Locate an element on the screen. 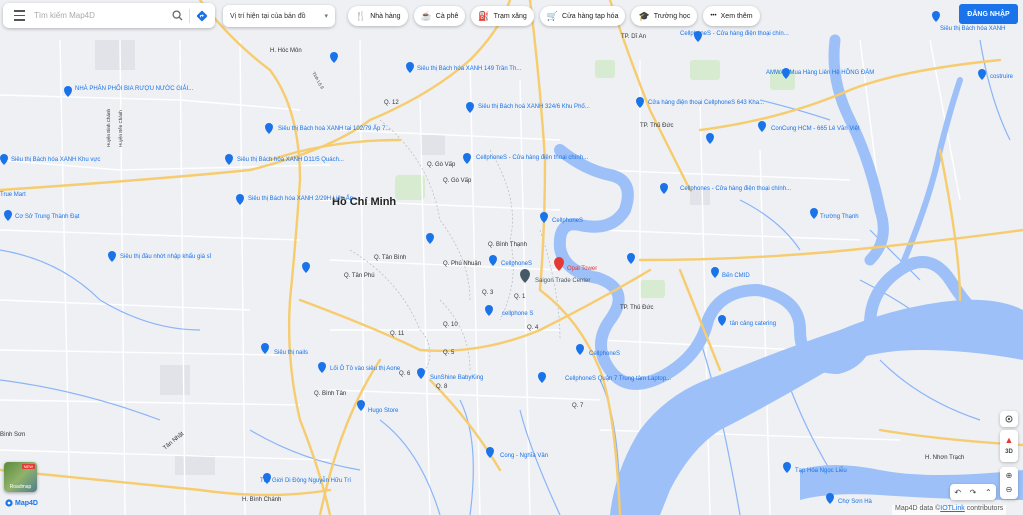 The width and height of the screenshot is (1023, 515). area-label: Q. Phú Nhuận is located at coordinates (462, 264).